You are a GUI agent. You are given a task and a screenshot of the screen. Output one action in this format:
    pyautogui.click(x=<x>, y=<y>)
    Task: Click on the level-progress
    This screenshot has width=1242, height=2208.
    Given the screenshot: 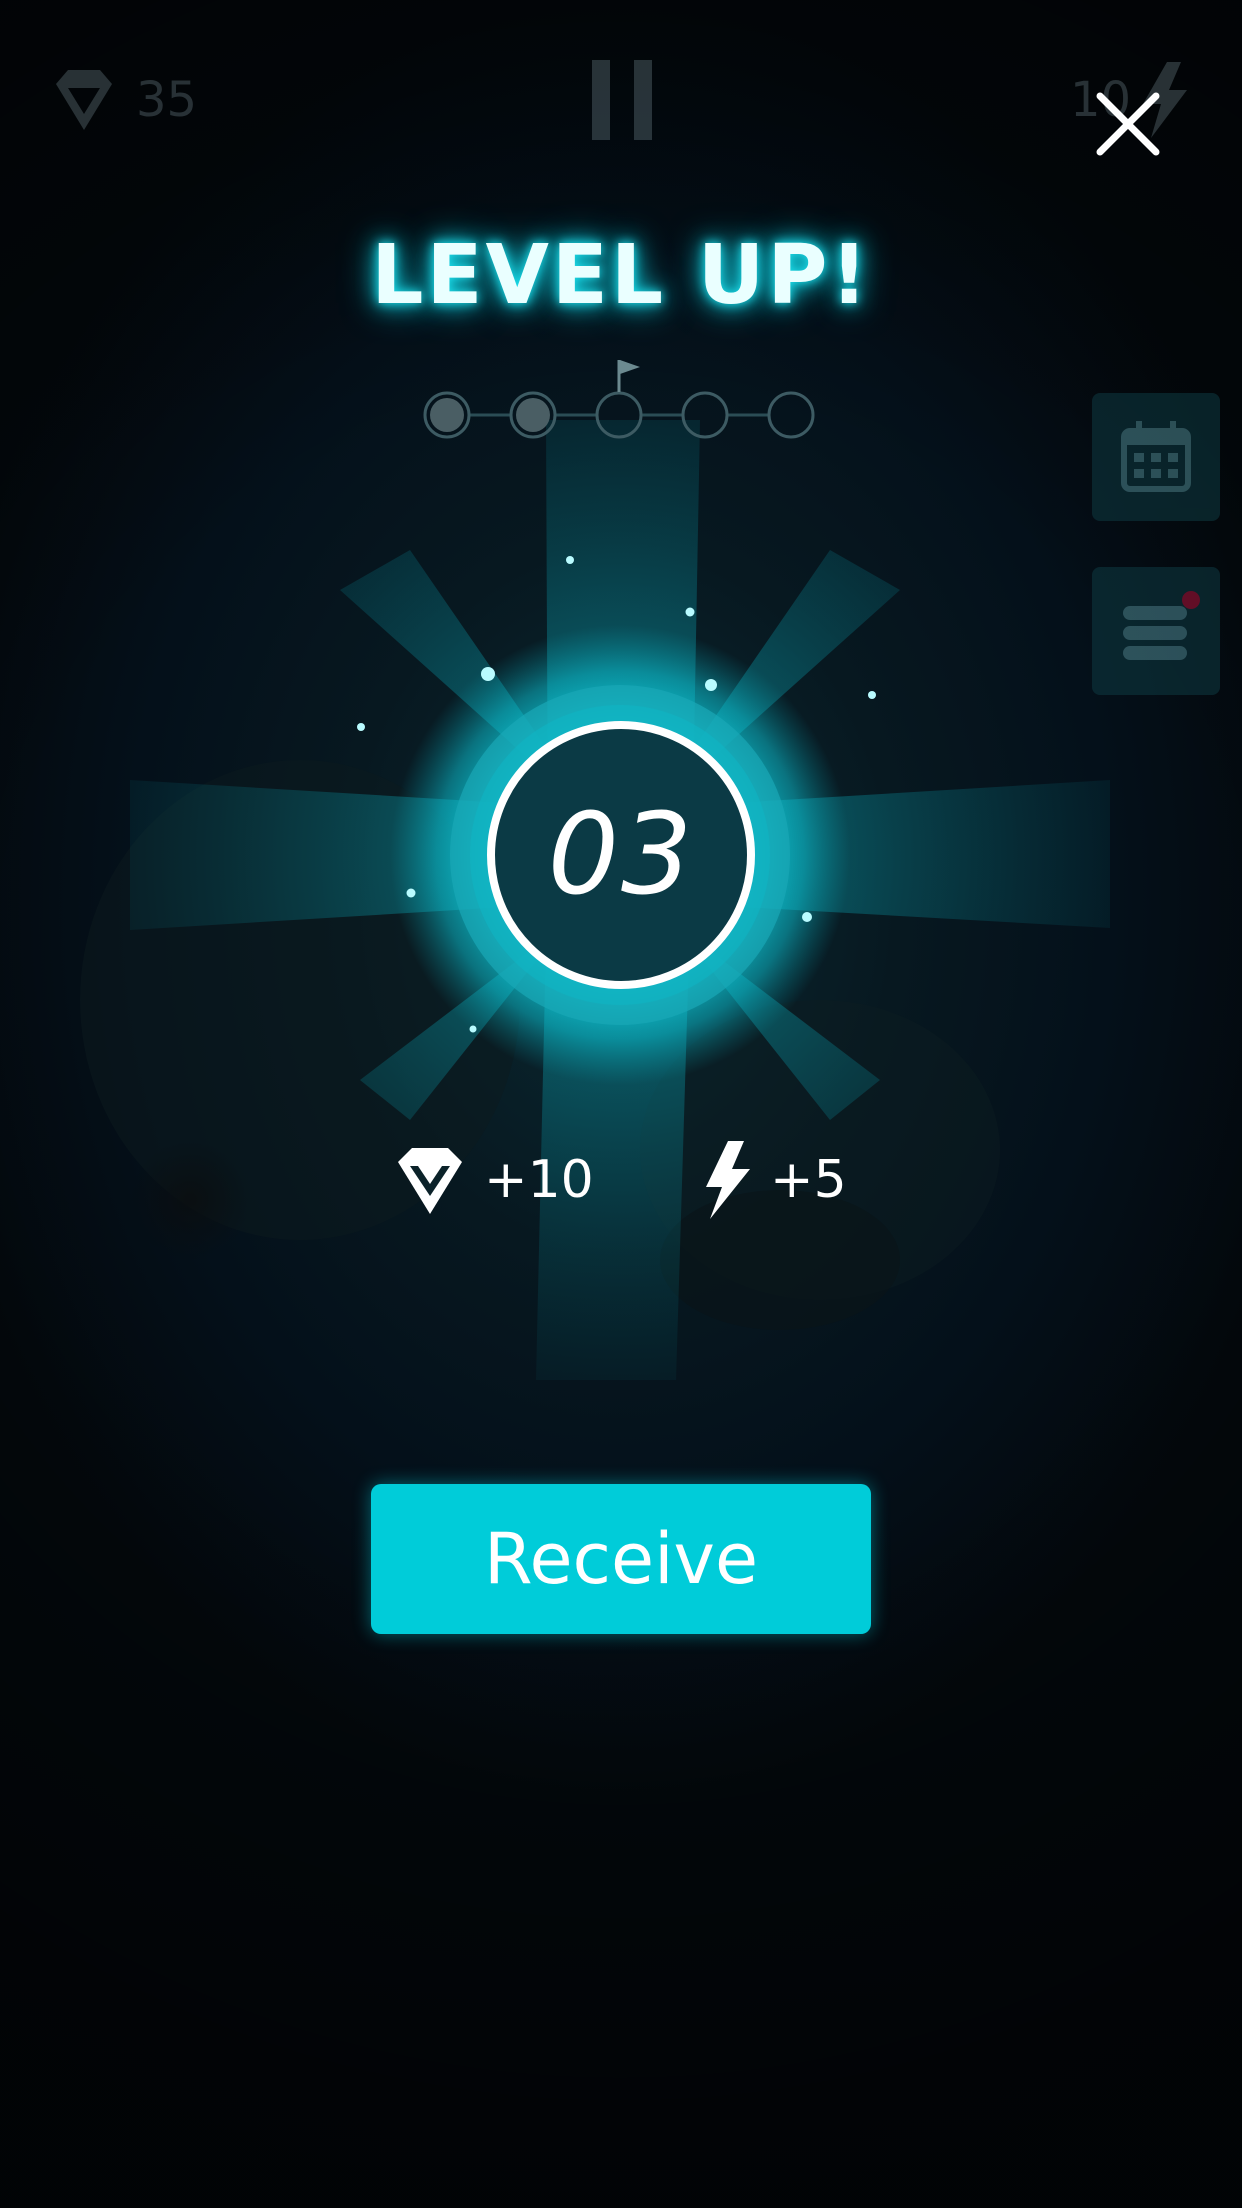 What is the action you would take?
    pyautogui.click(x=619, y=399)
    